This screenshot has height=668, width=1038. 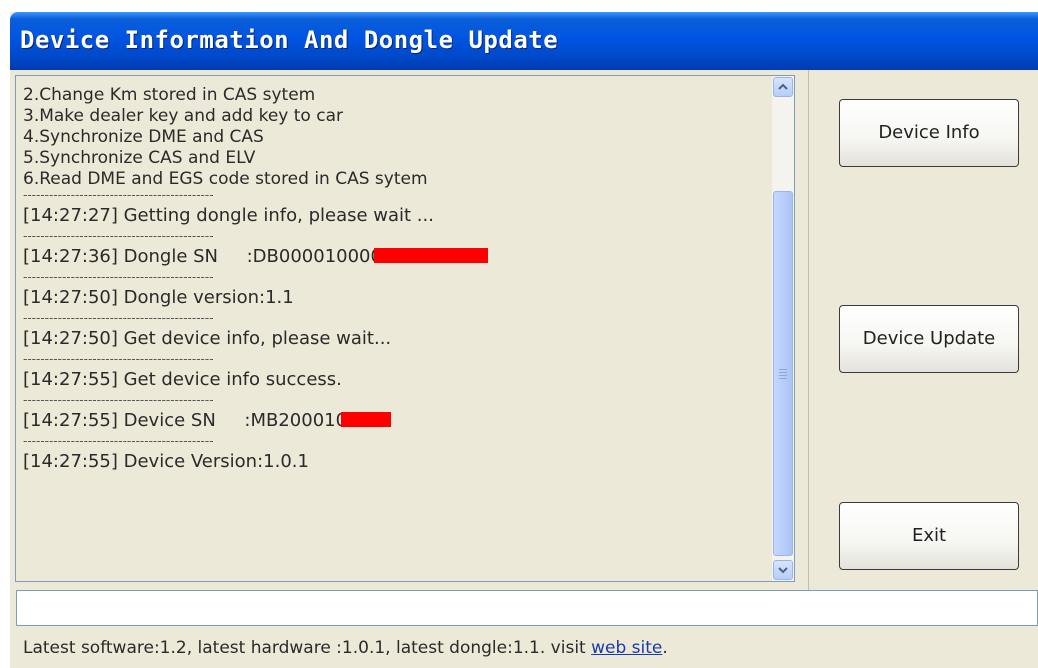 What do you see at coordinates (929, 133) in the screenshot?
I see `device-info-button: Device Info` at bounding box center [929, 133].